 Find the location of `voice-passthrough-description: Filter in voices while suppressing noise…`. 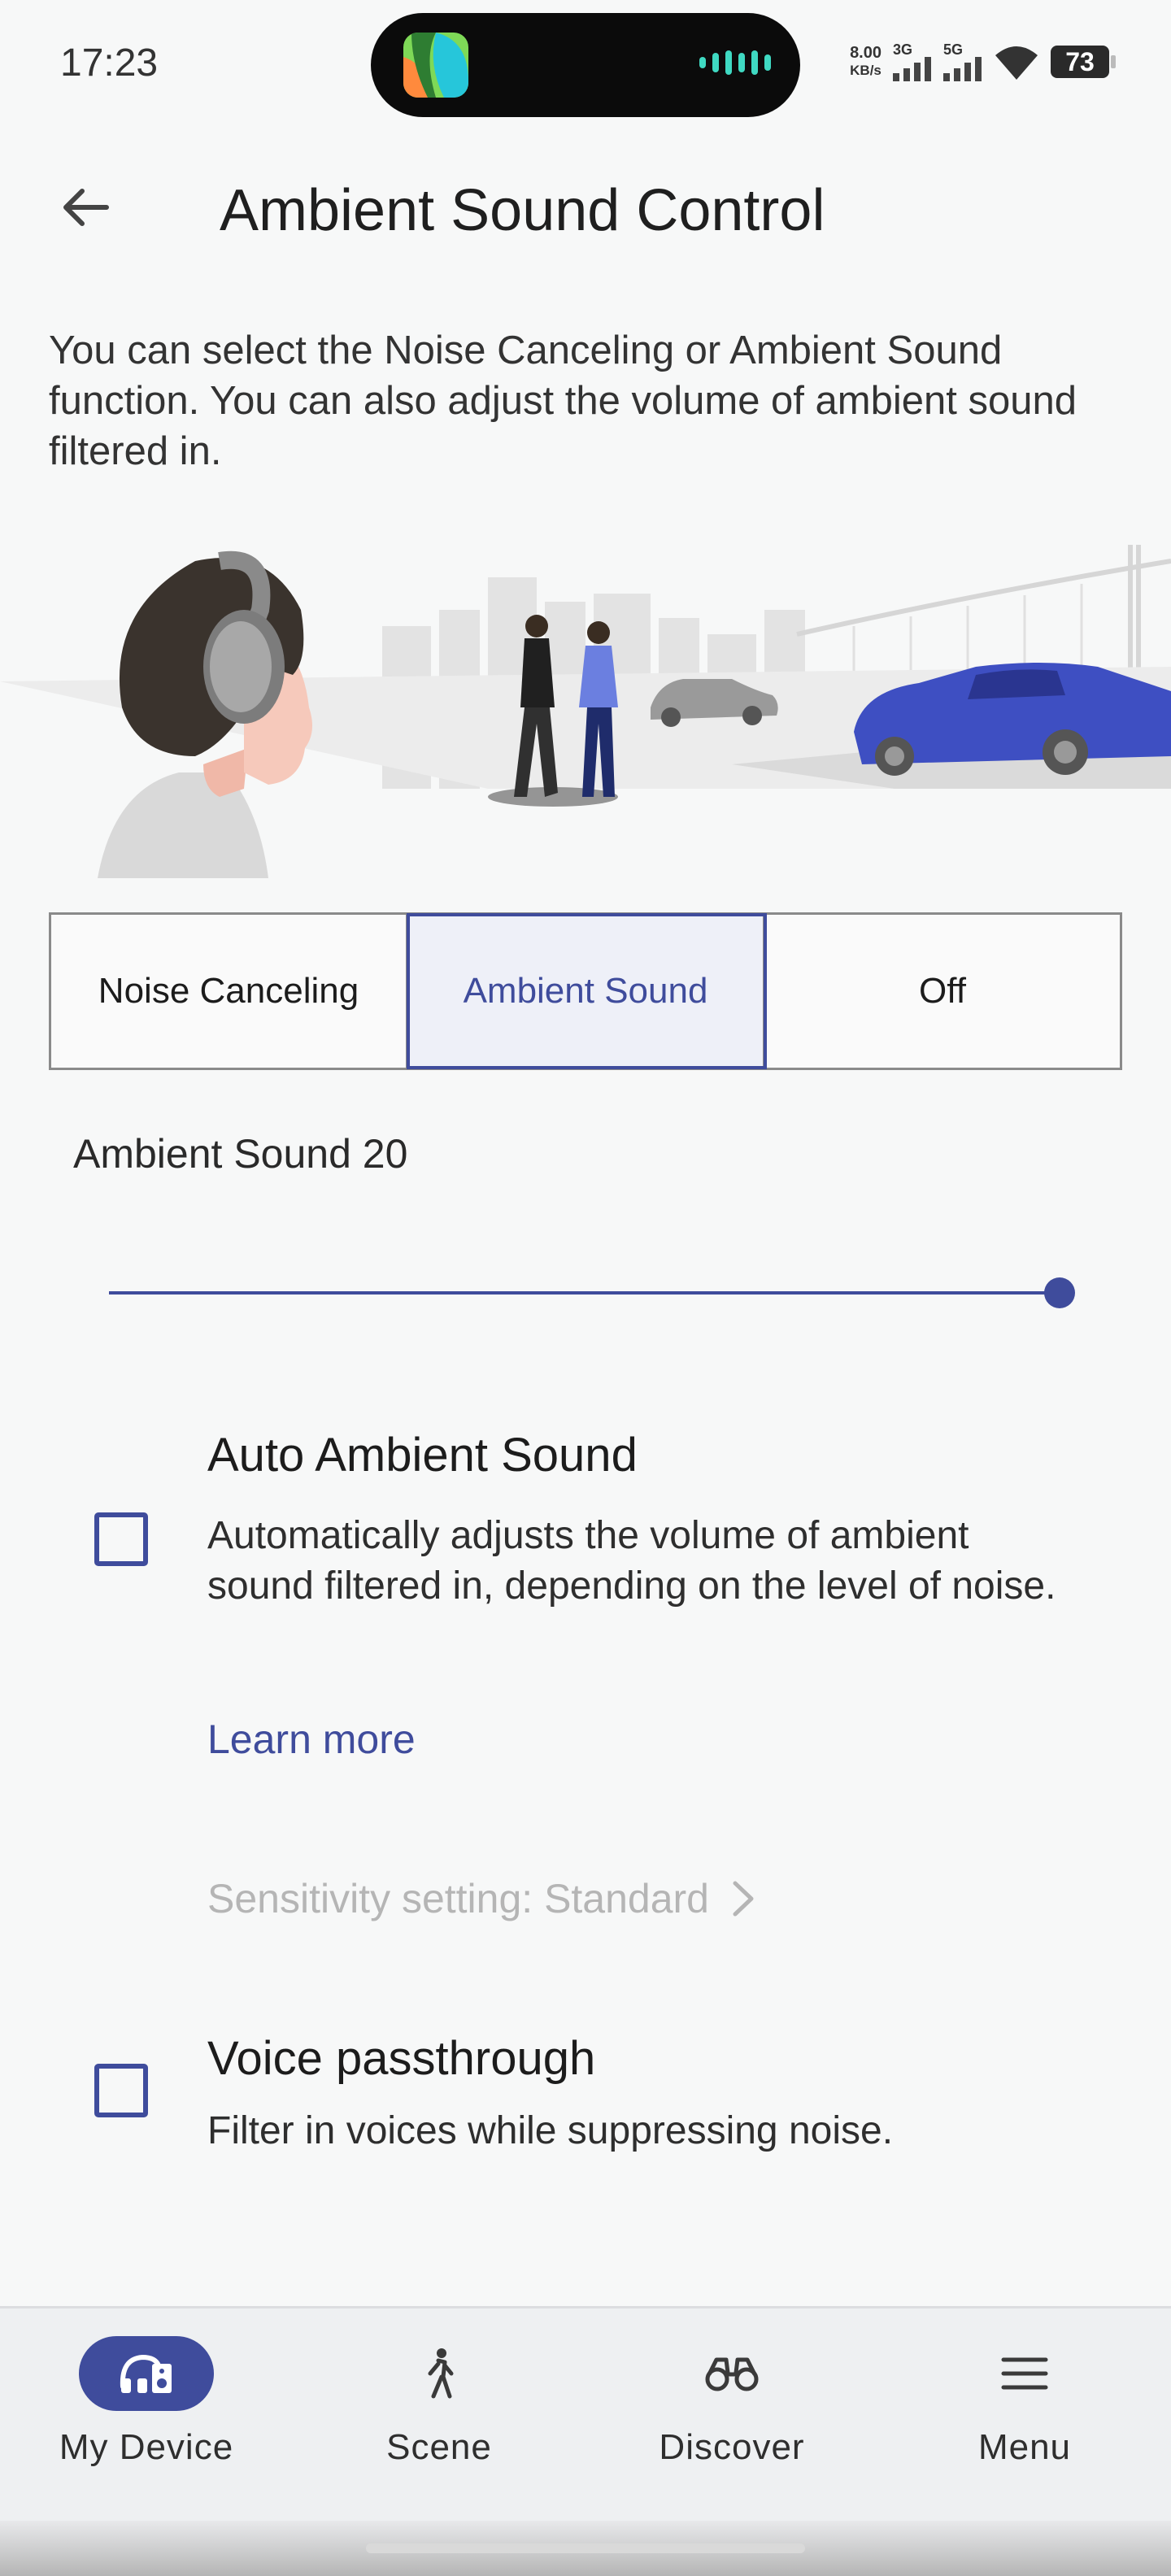

voice-passthrough-description: Filter in voices while suppressing noise… is located at coordinates (551, 2131).